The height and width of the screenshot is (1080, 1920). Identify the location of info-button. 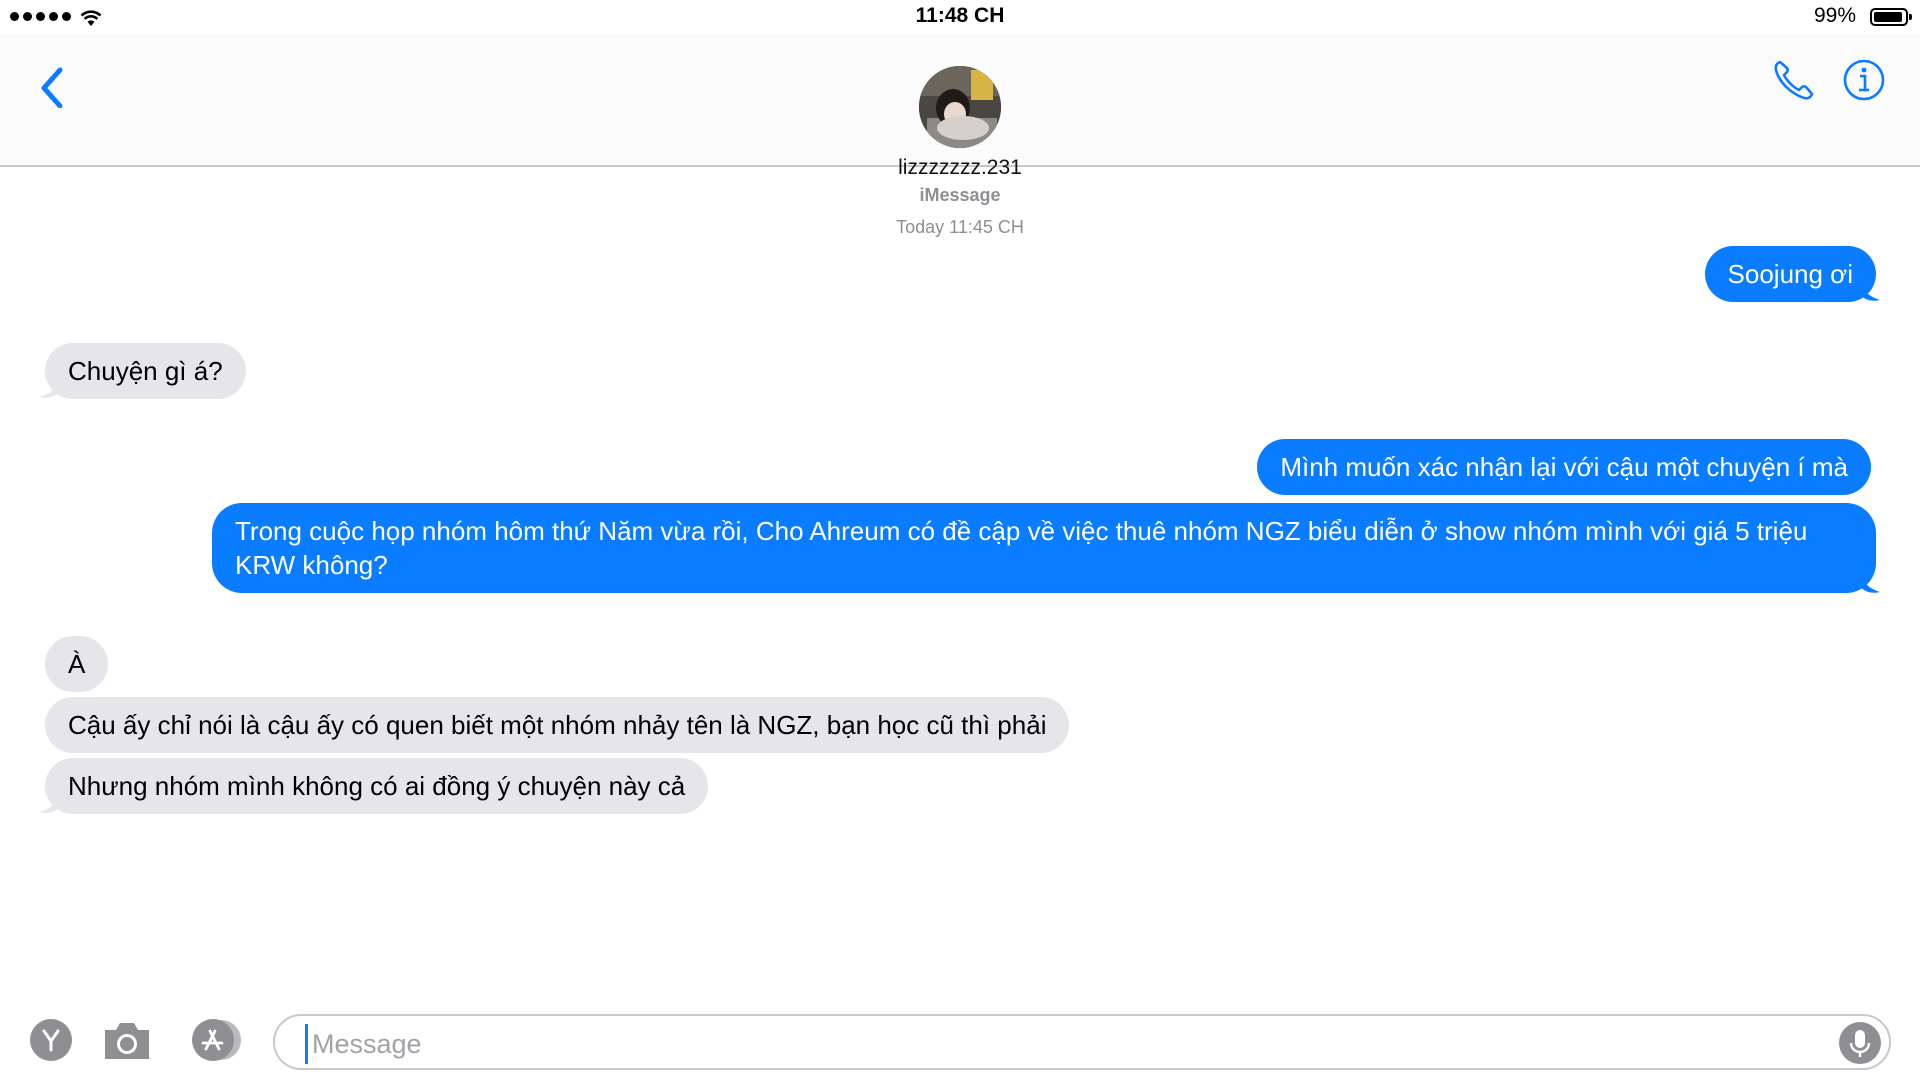
(1864, 80).